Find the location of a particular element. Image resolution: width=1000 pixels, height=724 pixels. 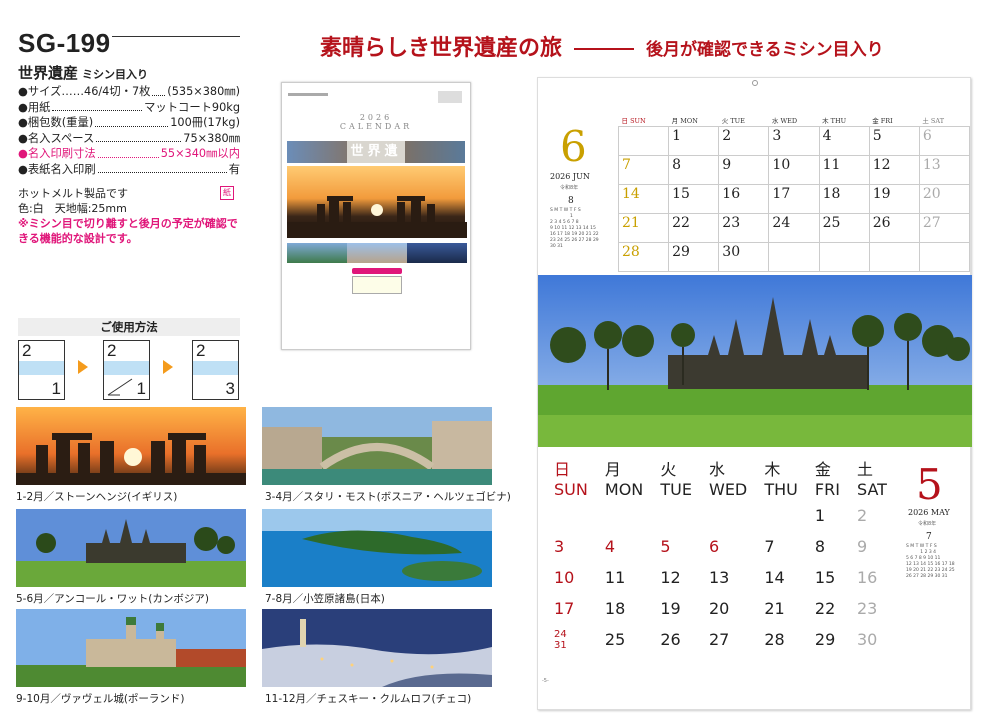

spec-label: ●梱包数(重量) is located at coordinates (56, 122).